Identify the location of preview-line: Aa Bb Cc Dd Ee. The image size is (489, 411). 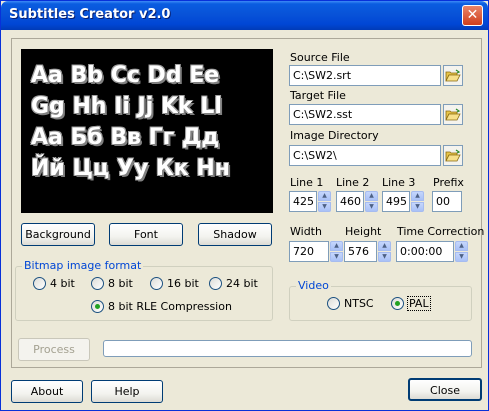
(125, 75).